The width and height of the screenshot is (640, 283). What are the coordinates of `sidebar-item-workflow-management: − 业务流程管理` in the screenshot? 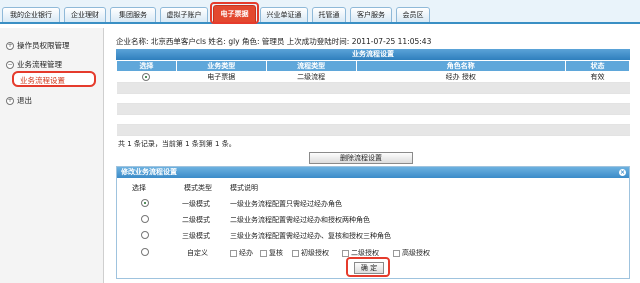 It's located at (34, 64).